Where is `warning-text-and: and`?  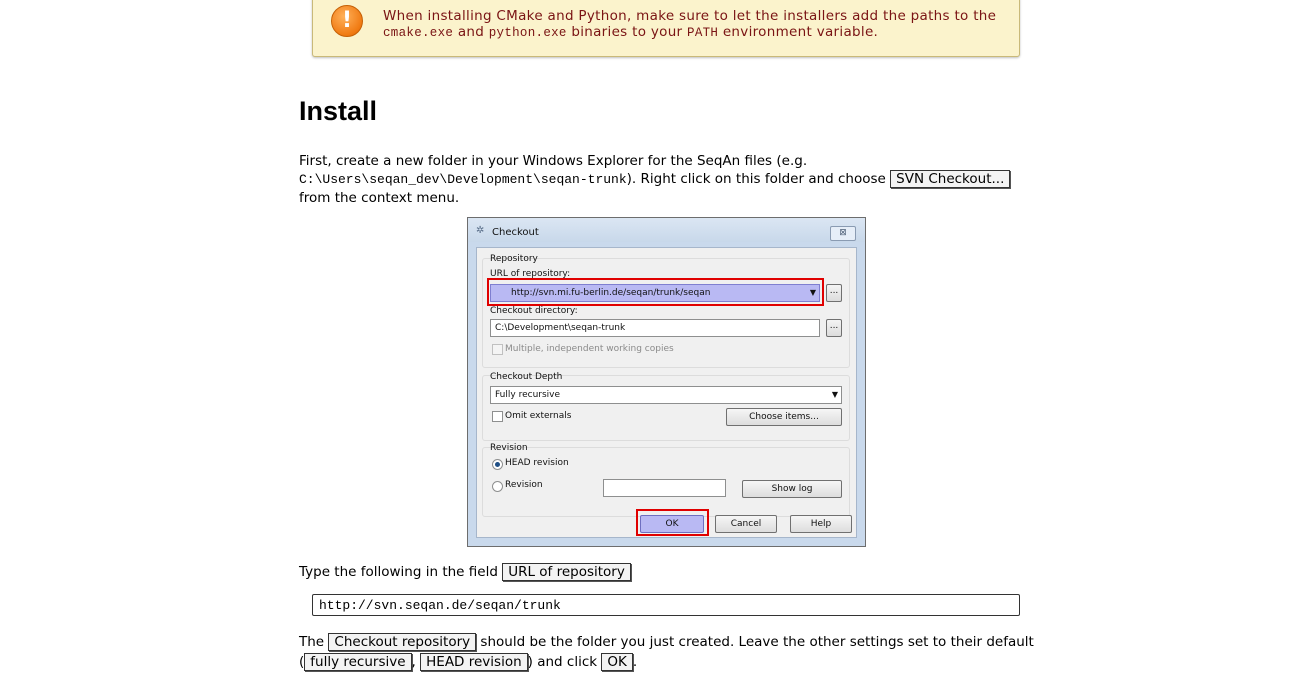 warning-text-and: and is located at coordinates (471, 32).